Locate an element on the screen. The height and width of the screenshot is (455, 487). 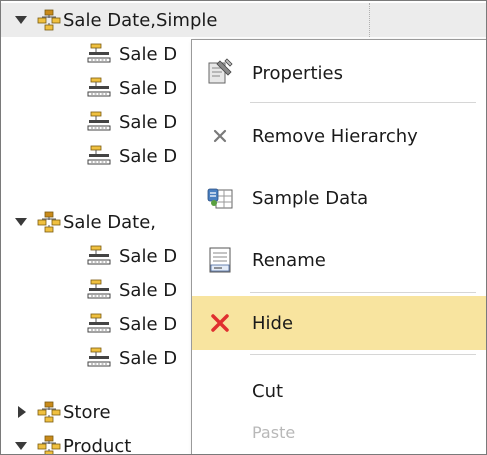
menu-item-label: Sample Data is located at coordinates (310, 198).